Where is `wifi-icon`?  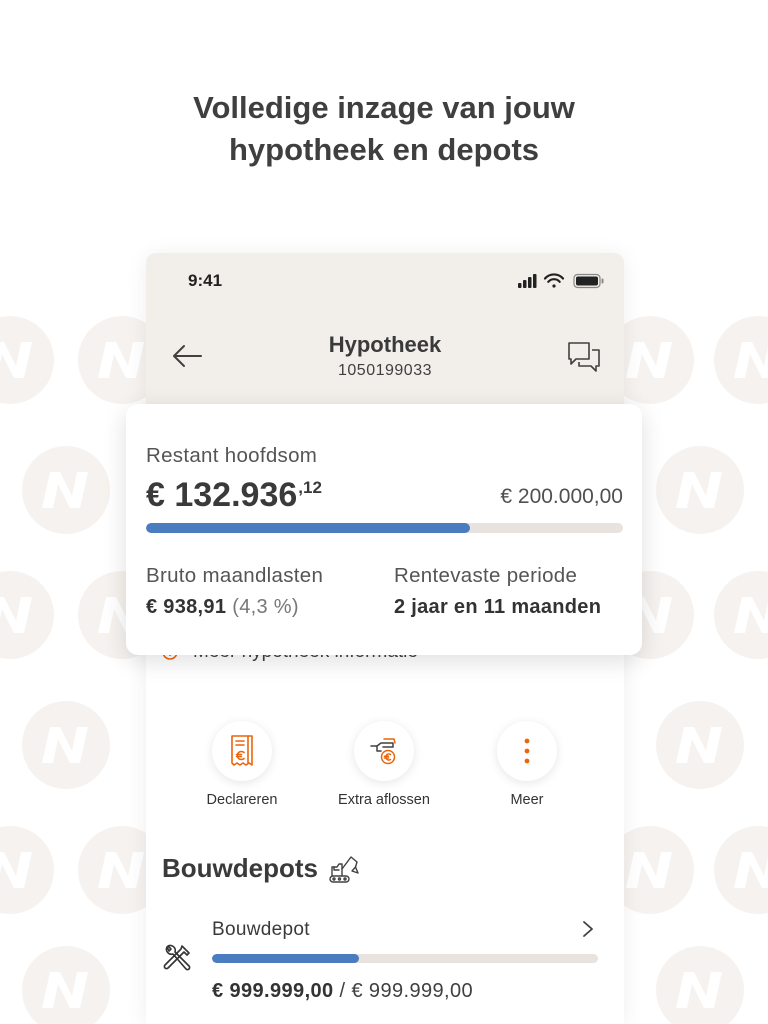 wifi-icon is located at coordinates (554, 280).